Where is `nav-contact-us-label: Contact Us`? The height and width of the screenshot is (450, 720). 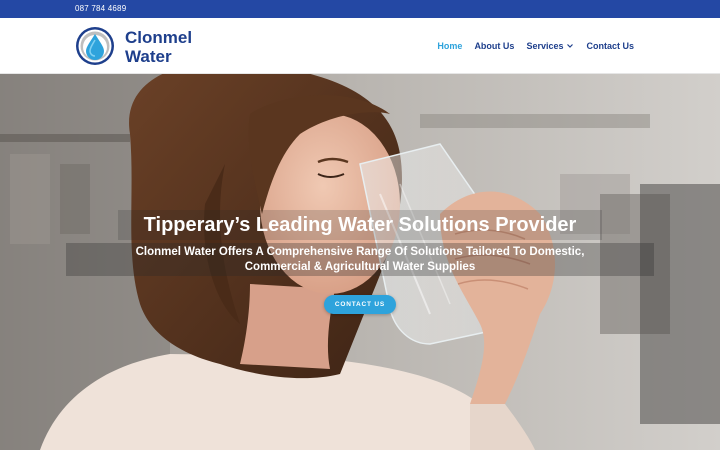
nav-contact-us-label: Contact Us is located at coordinates (610, 46).